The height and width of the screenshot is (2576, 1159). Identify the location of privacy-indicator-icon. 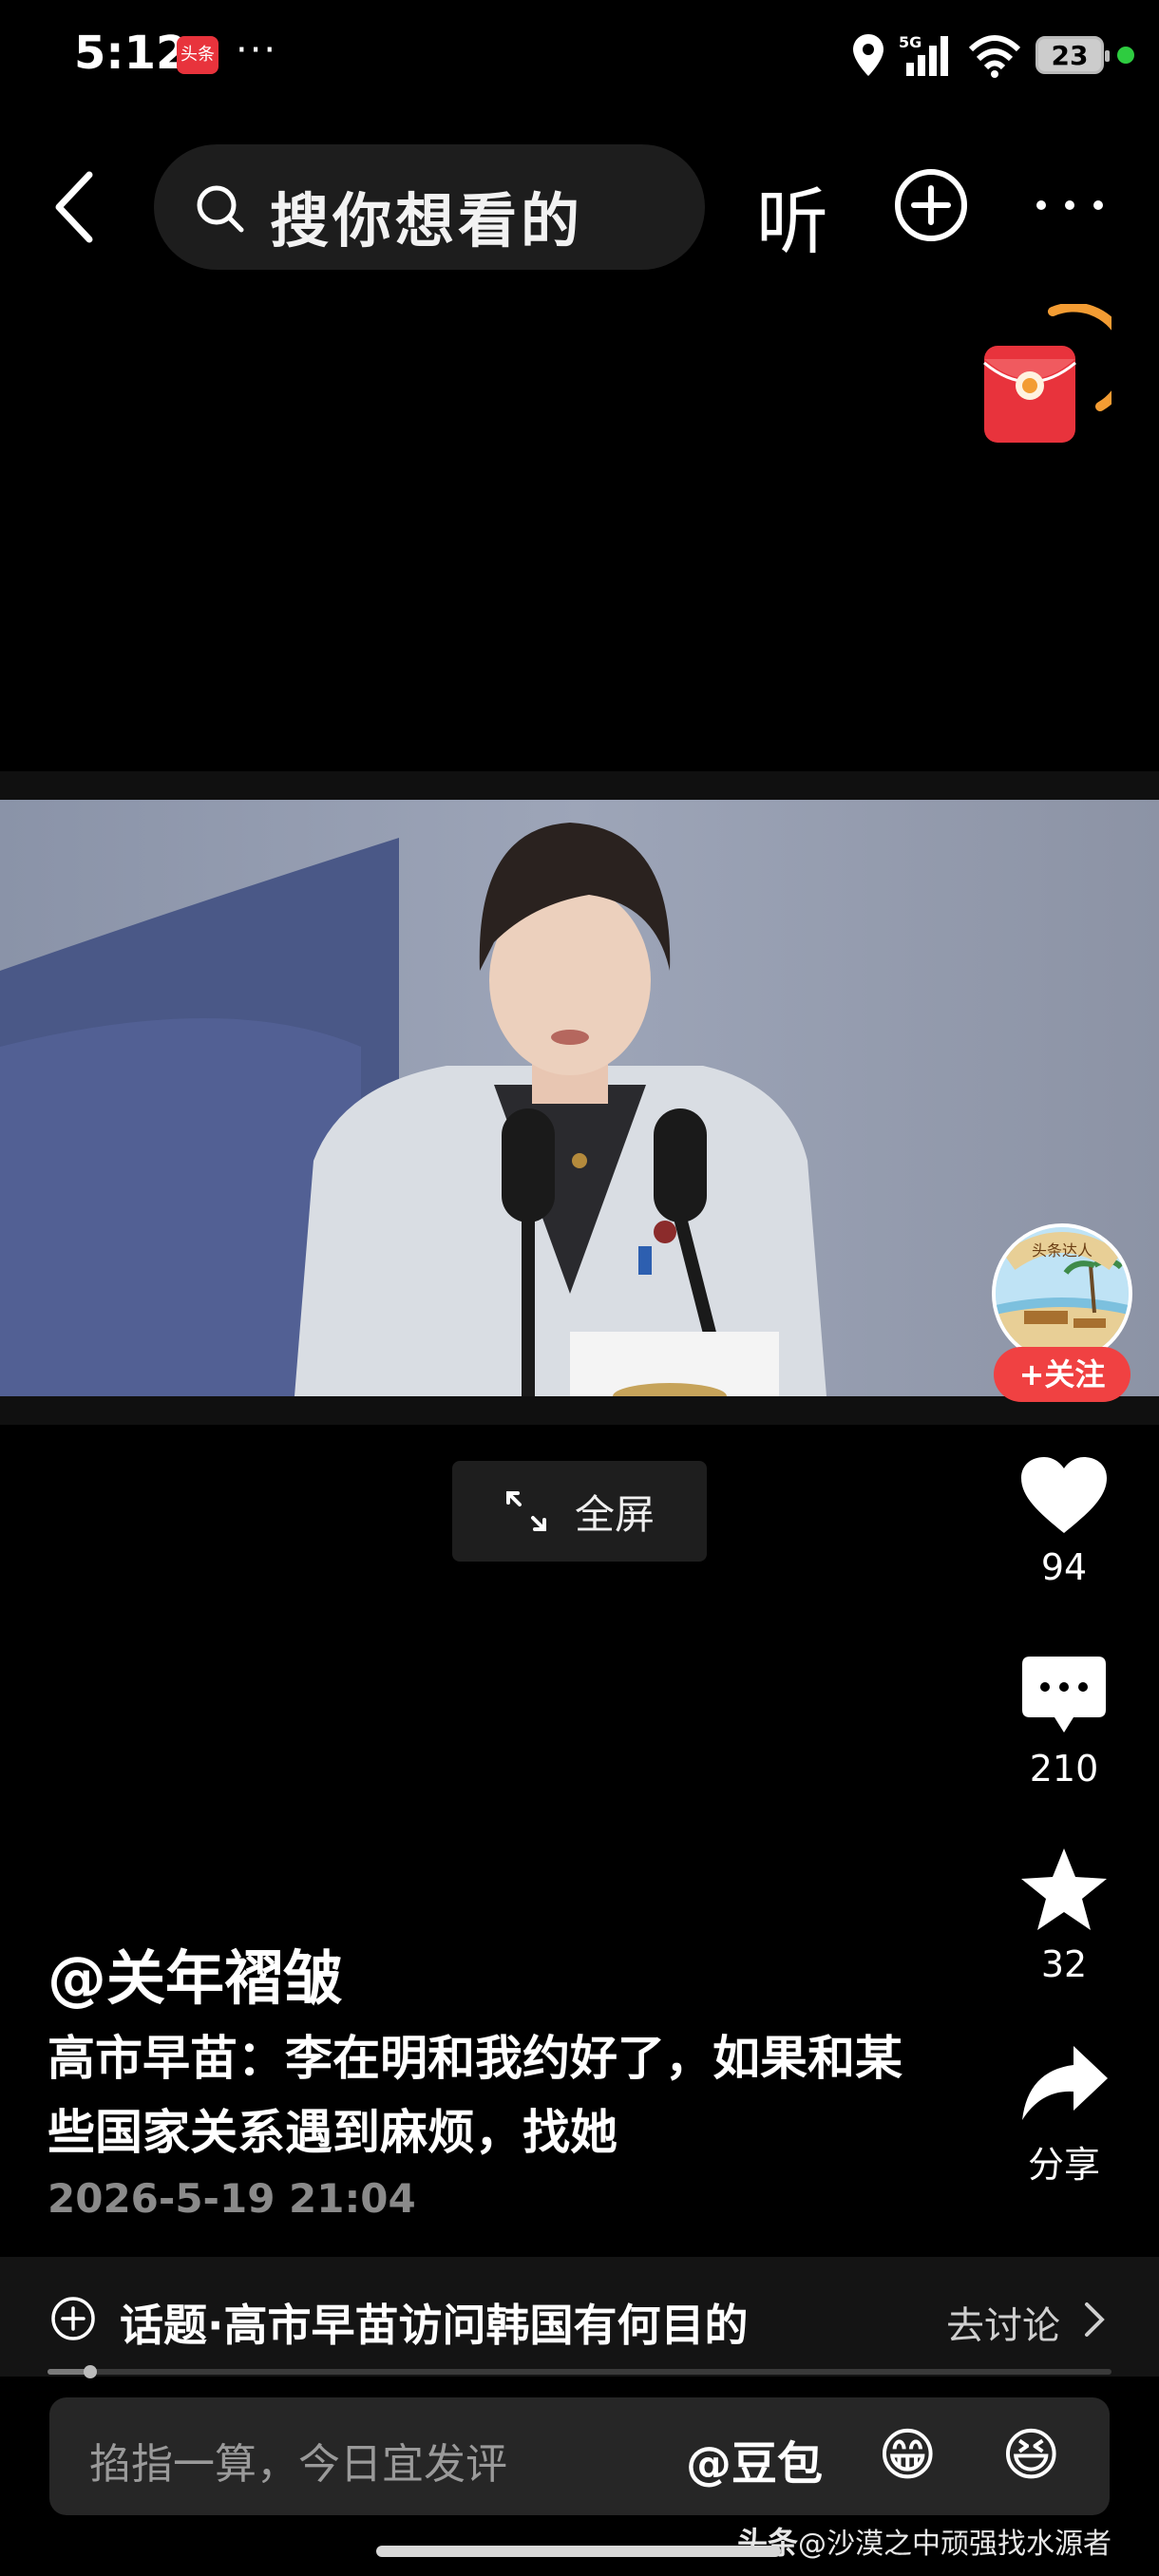
(1125, 55).